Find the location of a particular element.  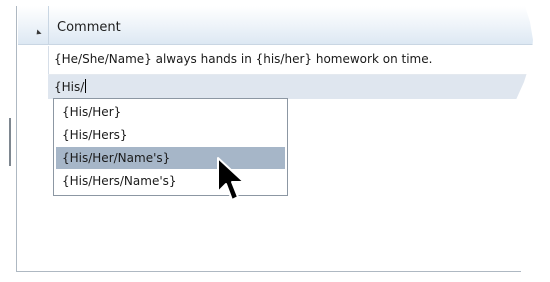

comment-cell-editor: {His/ is located at coordinates (70, 86).